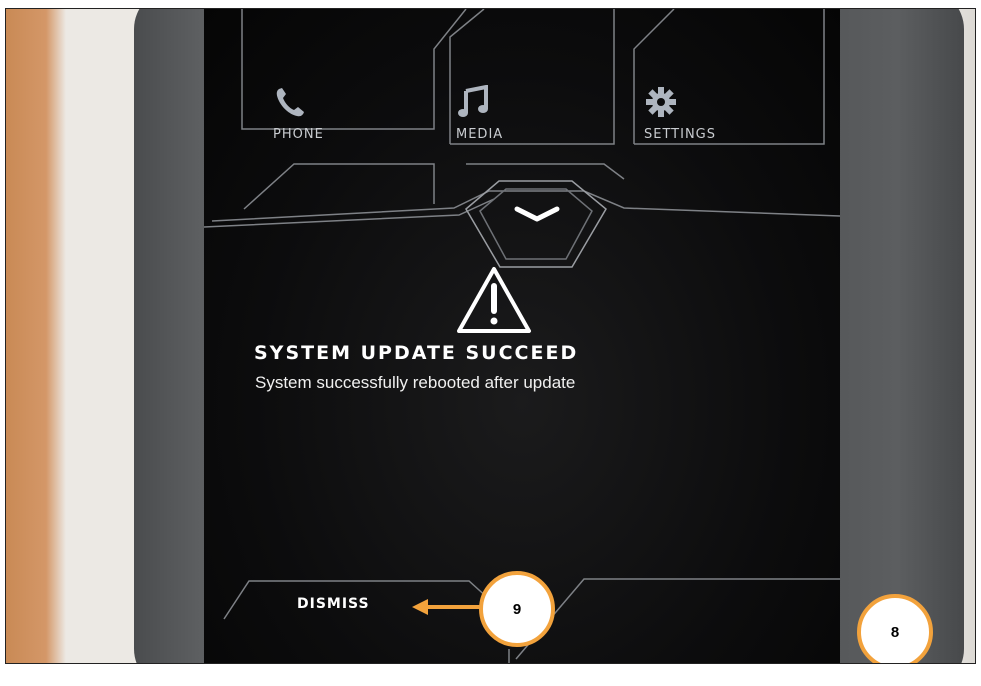 This screenshot has height=686, width=981. Describe the element at coordinates (680, 113) in the screenshot. I see `tile-settings: SETTINGS` at that location.